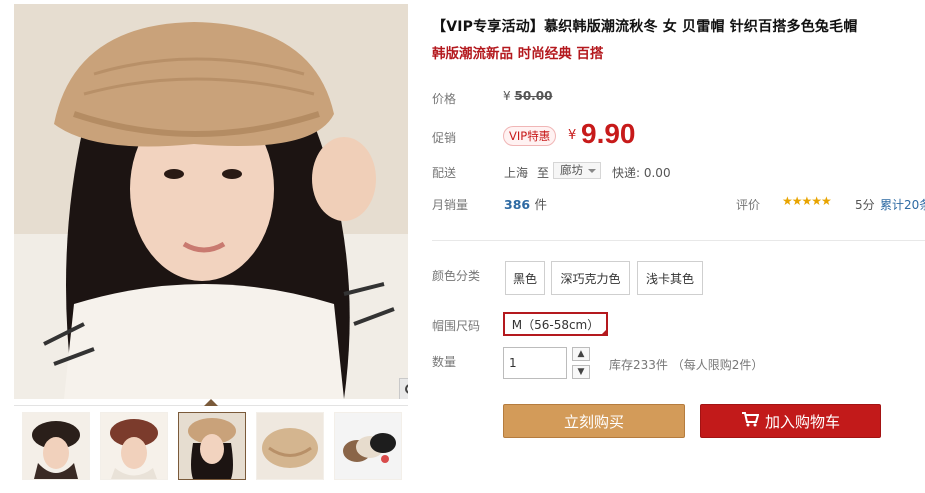 This screenshot has width=925, height=493. What do you see at coordinates (678, 240) in the screenshot?
I see `divider` at bounding box center [678, 240].